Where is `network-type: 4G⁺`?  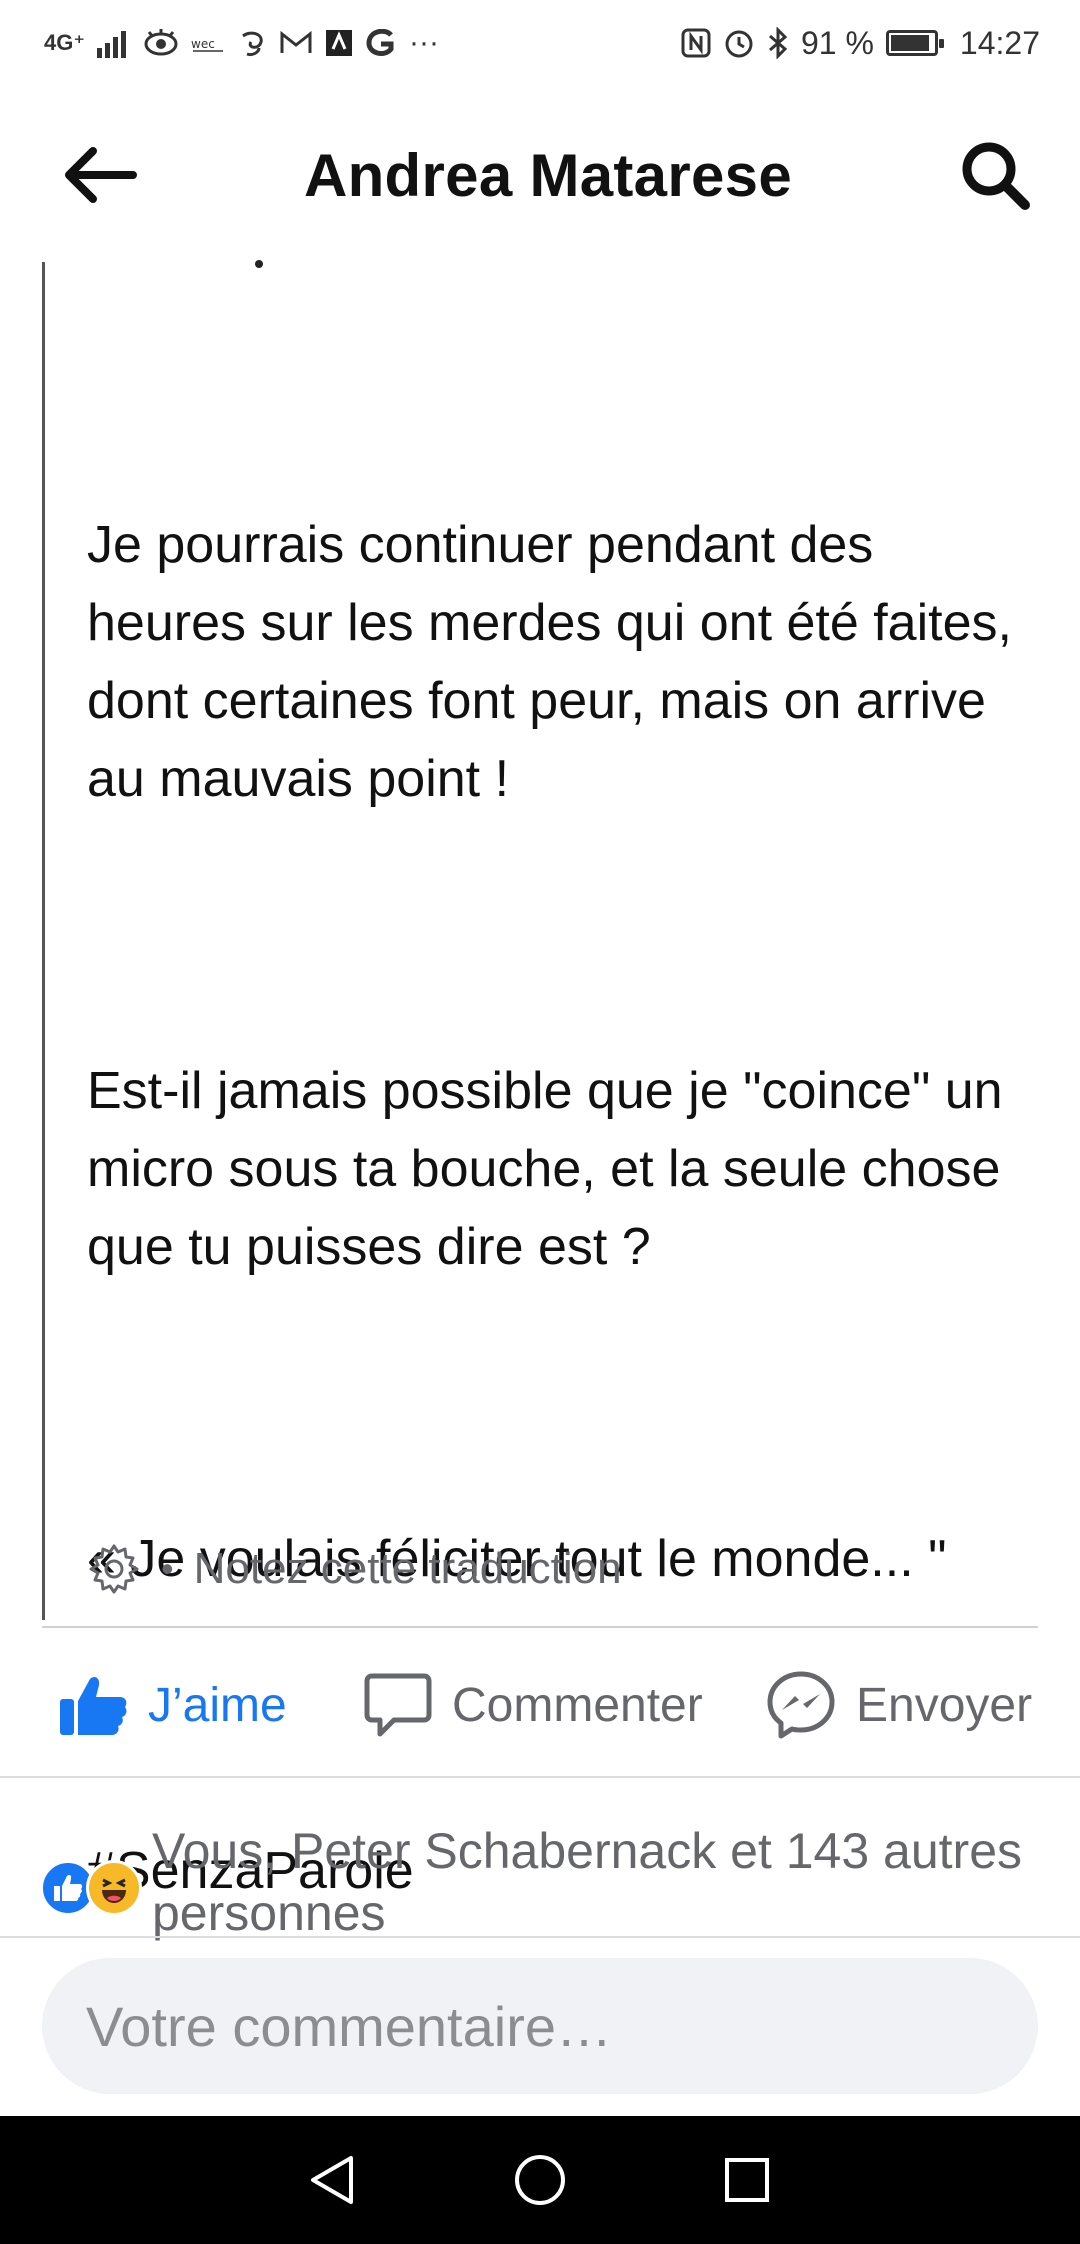 network-type: 4G⁺ is located at coordinates (64, 42).